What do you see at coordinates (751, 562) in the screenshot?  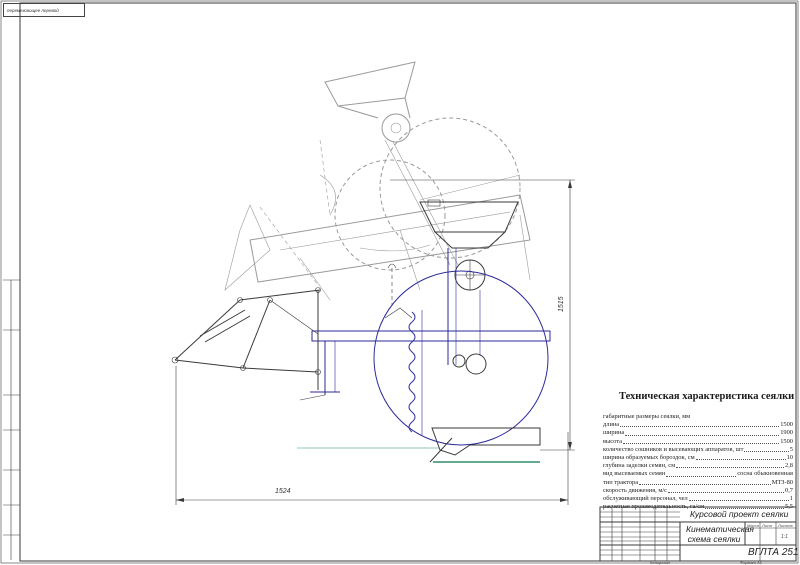 I see `format-label: Формат А1` at bounding box center [751, 562].